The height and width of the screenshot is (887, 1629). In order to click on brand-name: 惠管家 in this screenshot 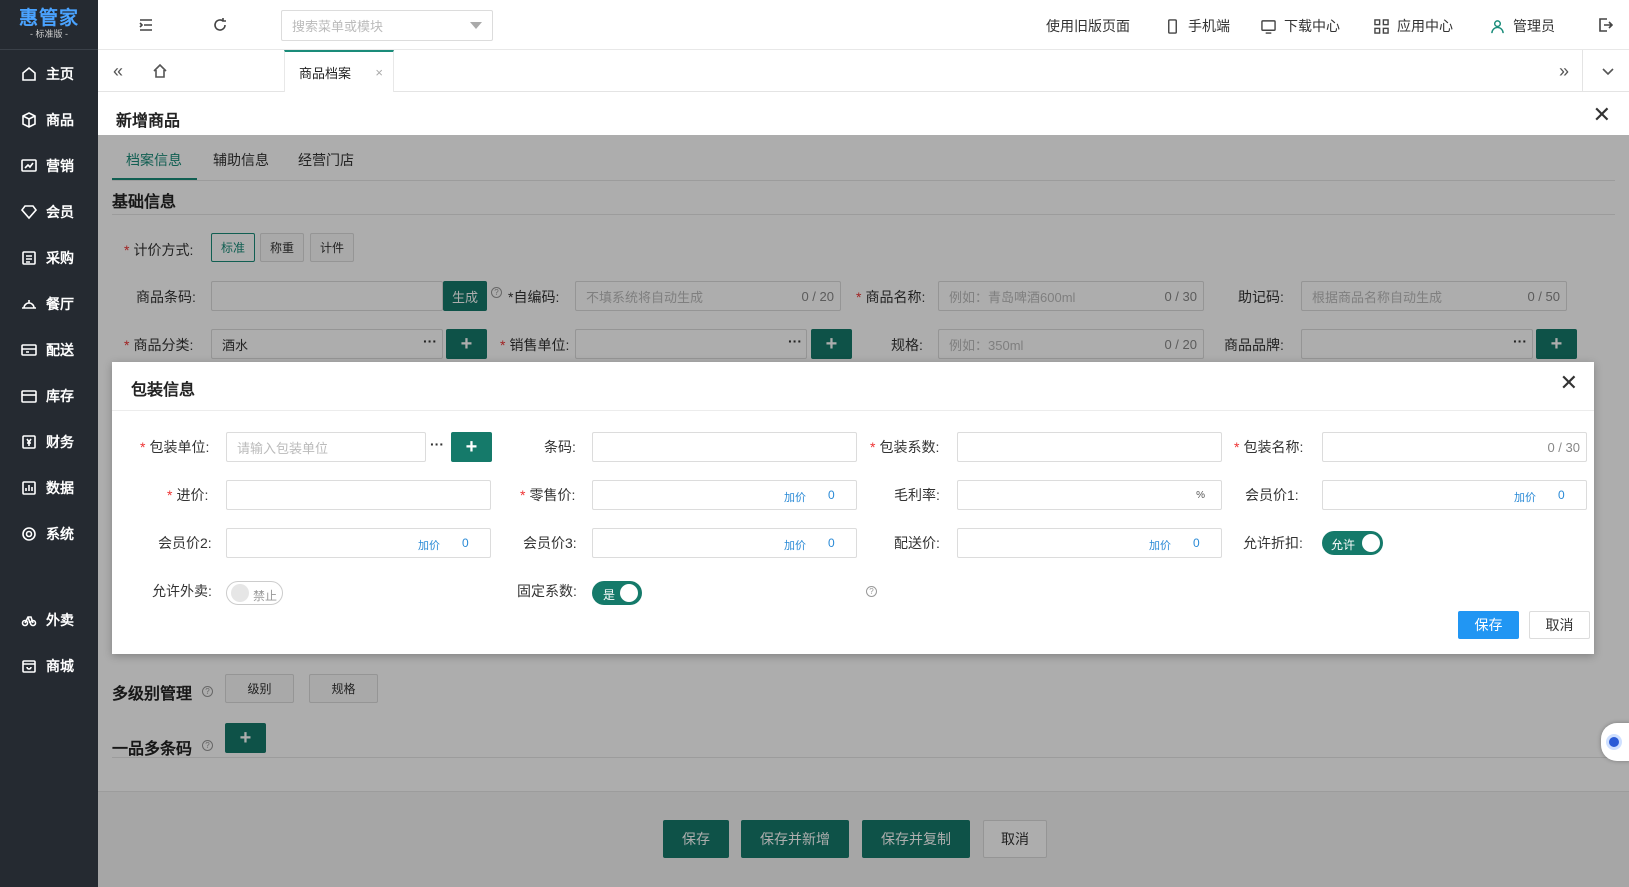, I will do `click(48, 18)`.